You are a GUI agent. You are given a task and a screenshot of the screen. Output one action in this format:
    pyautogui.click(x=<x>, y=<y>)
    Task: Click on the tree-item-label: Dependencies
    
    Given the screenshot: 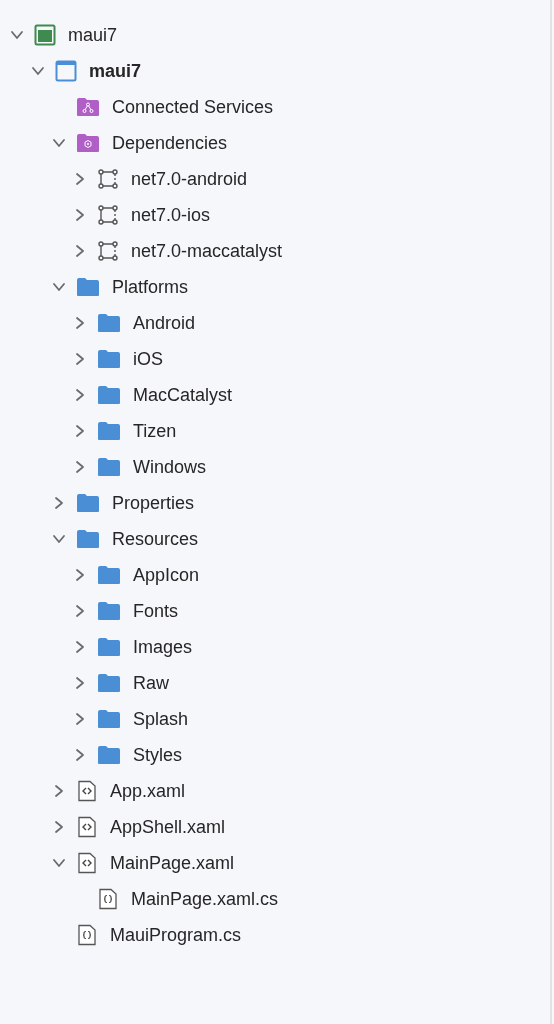 What is the action you would take?
    pyautogui.click(x=170, y=143)
    